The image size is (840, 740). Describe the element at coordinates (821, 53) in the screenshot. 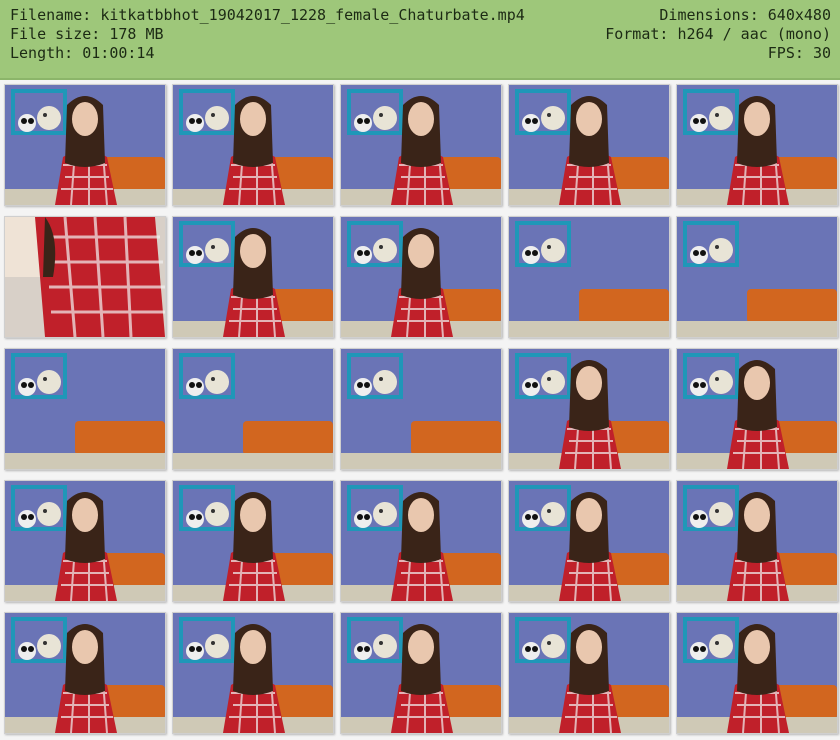

I see `fps-value: 30` at that location.